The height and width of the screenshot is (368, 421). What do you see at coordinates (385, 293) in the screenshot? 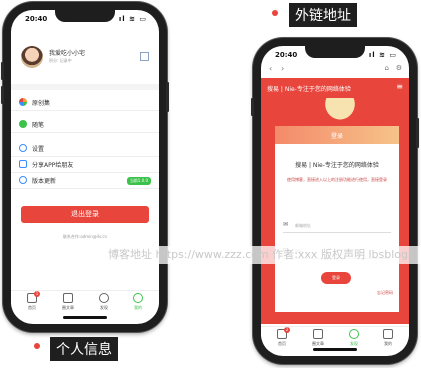
I see `forgot-password-link: 忘记密码` at bounding box center [385, 293].